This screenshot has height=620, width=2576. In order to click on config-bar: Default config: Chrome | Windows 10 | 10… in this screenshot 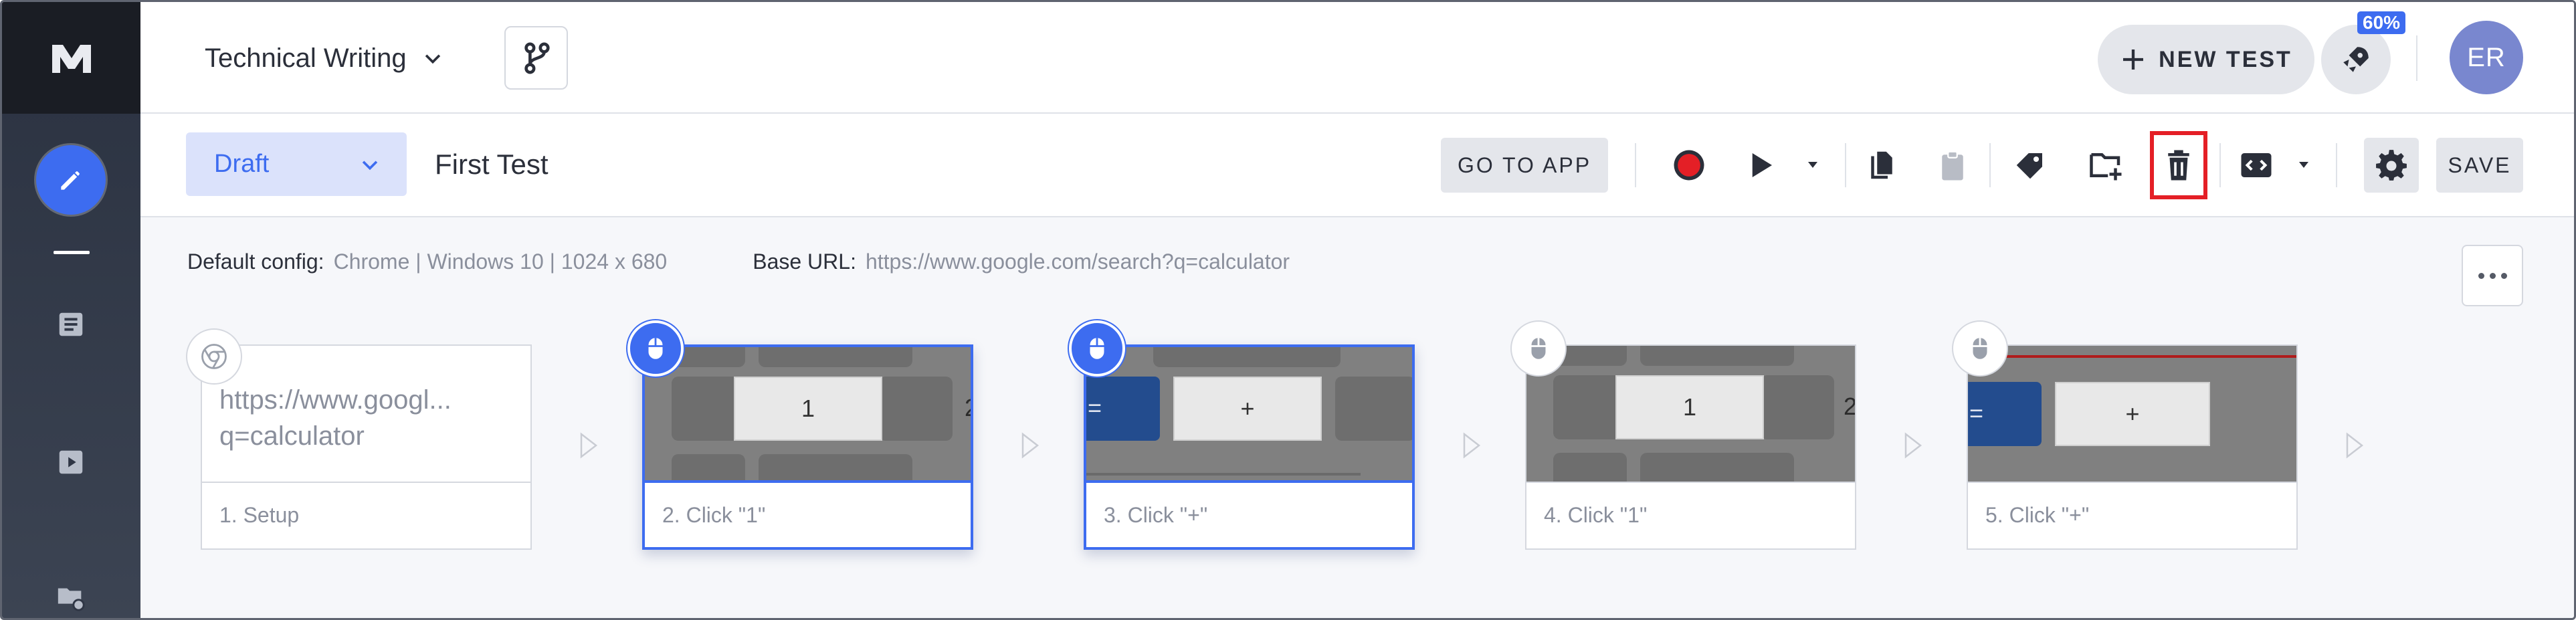, I will do `click(738, 261)`.